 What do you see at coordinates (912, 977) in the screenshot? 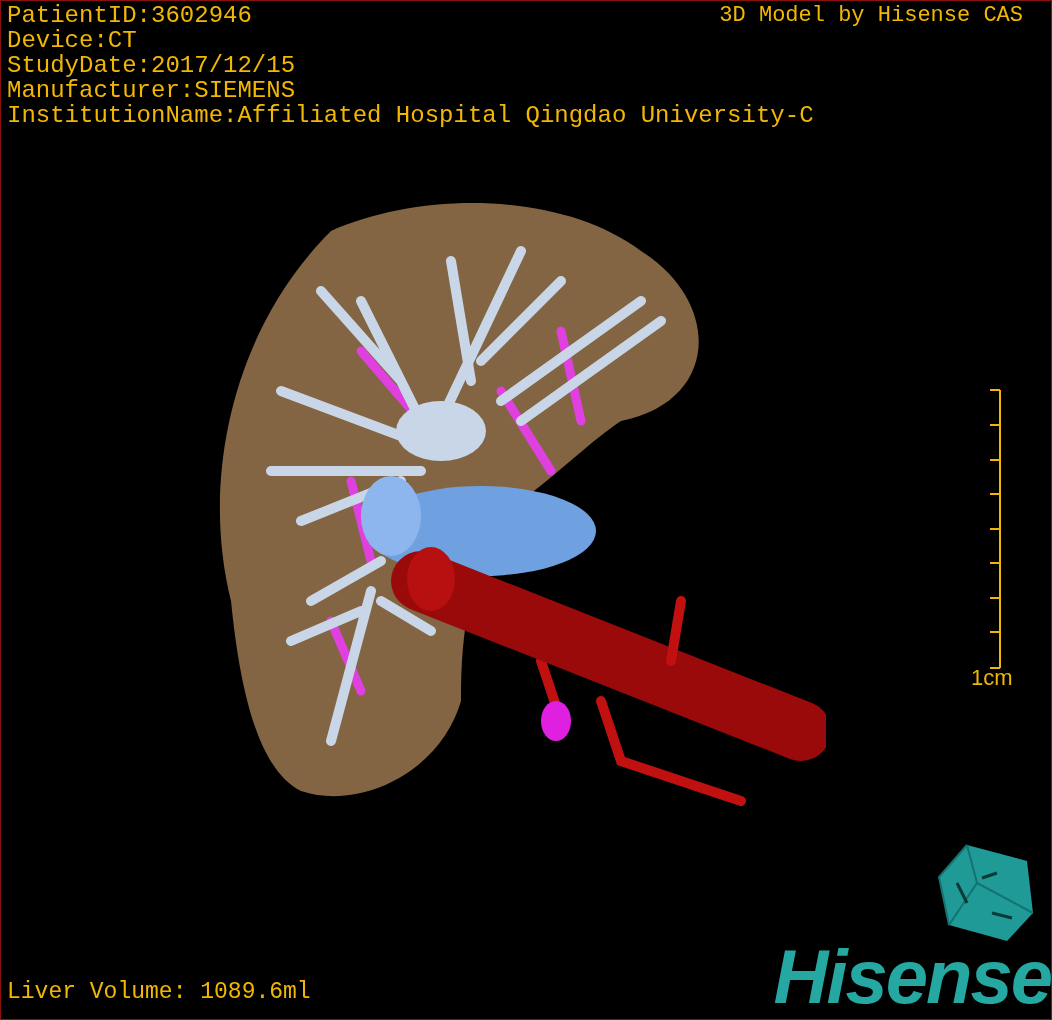
I see `brand-logo-text: Hisense` at bounding box center [912, 977].